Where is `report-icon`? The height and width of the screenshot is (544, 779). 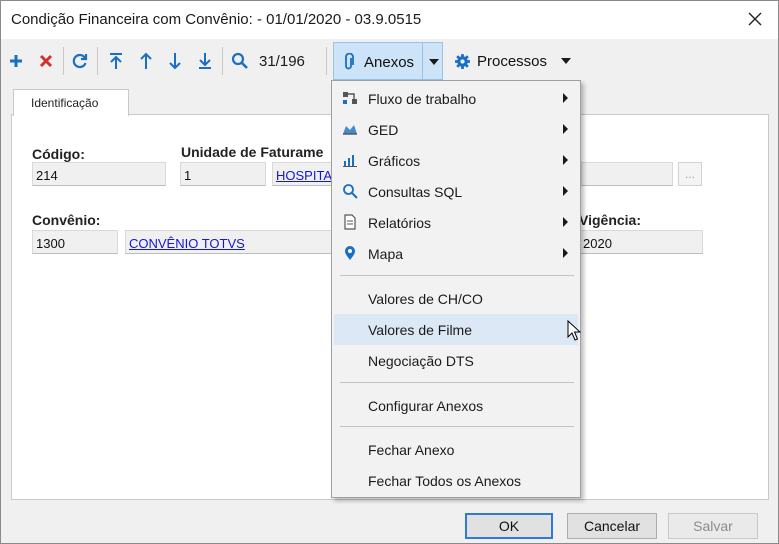 report-icon is located at coordinates (350, 222).